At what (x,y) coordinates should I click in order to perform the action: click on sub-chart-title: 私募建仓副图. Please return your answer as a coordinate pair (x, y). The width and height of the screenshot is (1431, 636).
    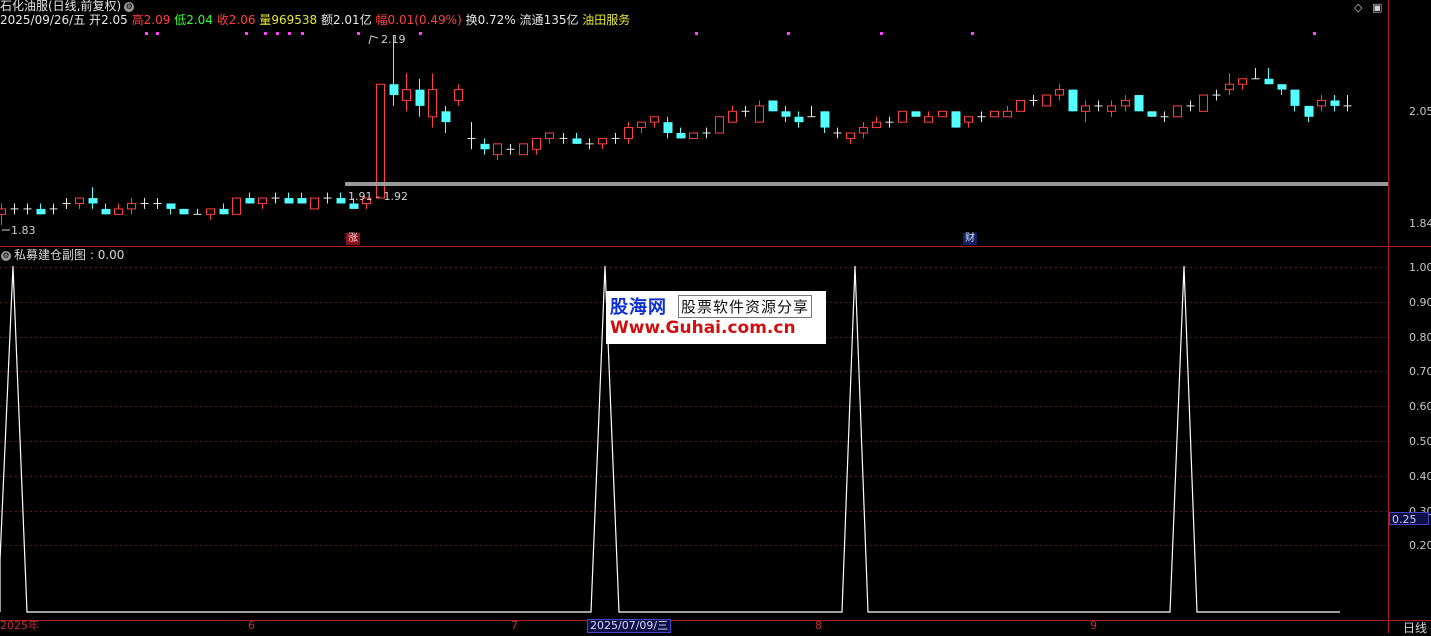
    Looking at the image, I should click on (50, 255).